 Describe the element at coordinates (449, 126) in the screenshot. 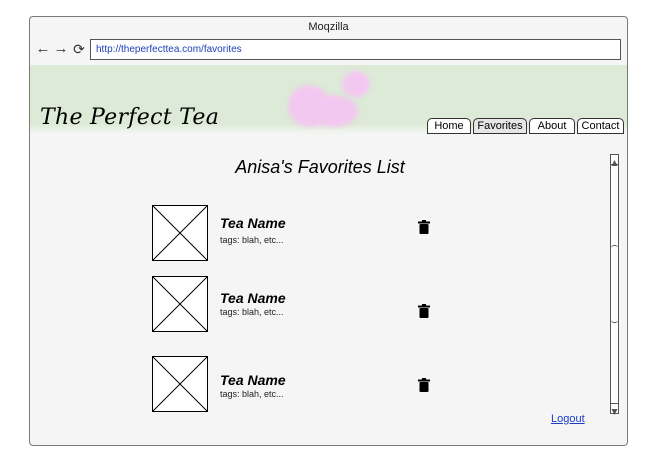

I see `tab-home: Home` at that location.